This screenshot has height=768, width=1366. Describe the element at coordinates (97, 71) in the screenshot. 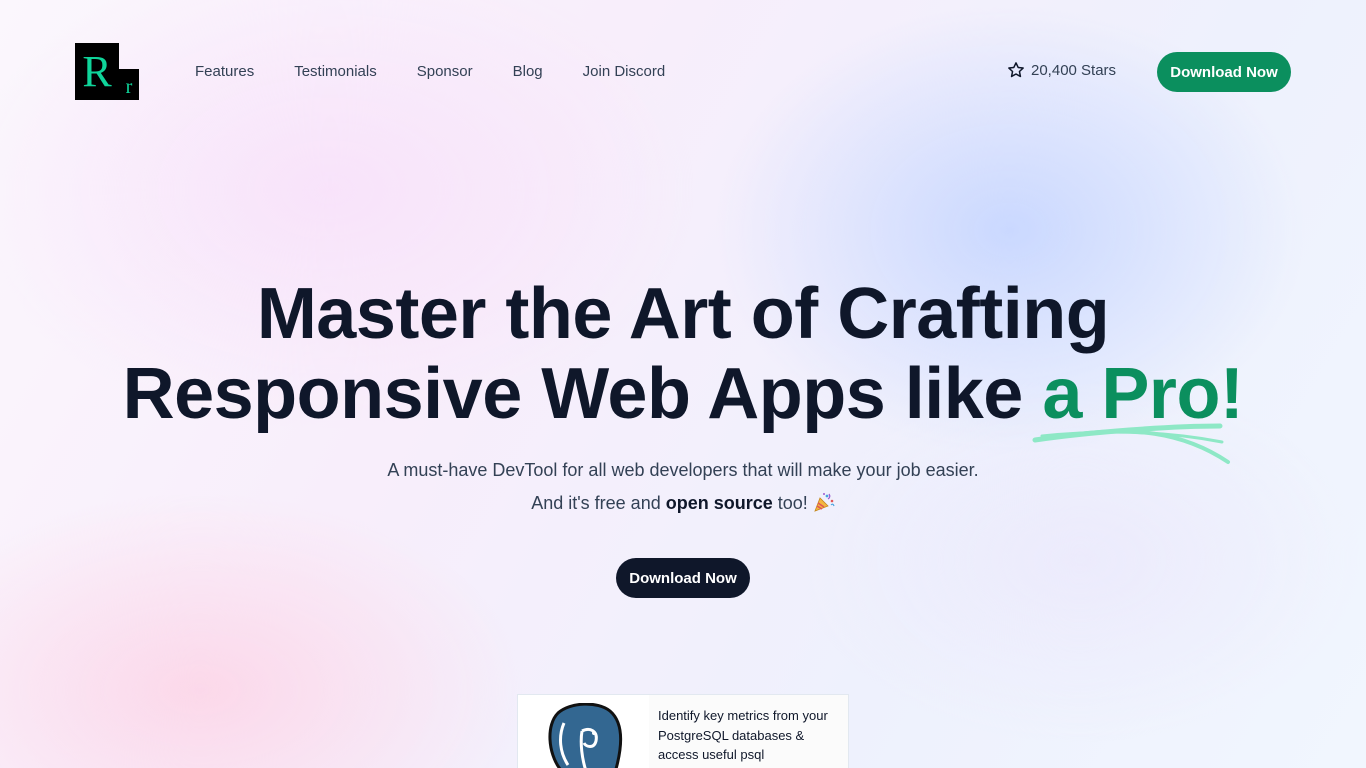

I see `logo-letter-big: R` at that location.